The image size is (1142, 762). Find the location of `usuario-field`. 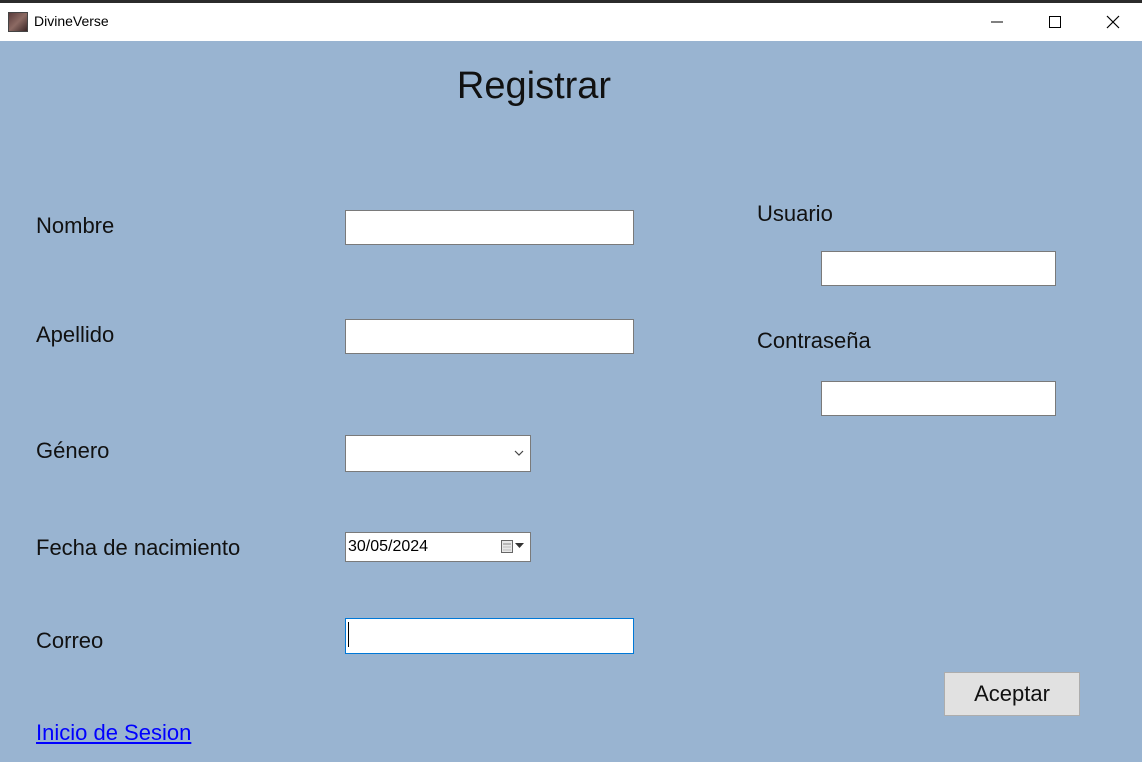

usuario-field is located at coordinates (938, 268).